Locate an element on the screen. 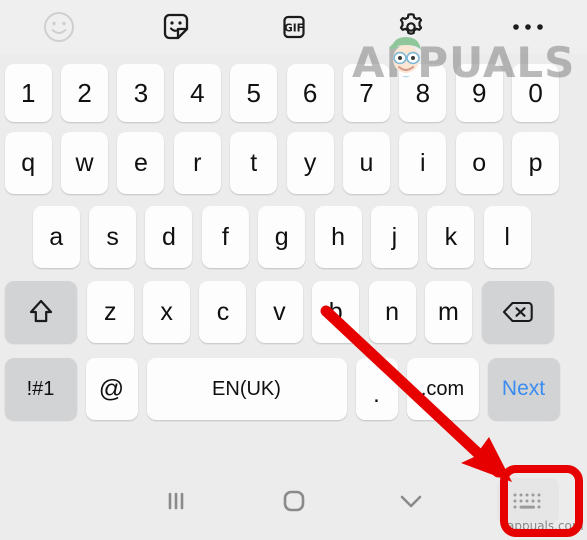 This screenshot has width=587, height=540. gif-button: GIF is located at coordinates (293, 27).